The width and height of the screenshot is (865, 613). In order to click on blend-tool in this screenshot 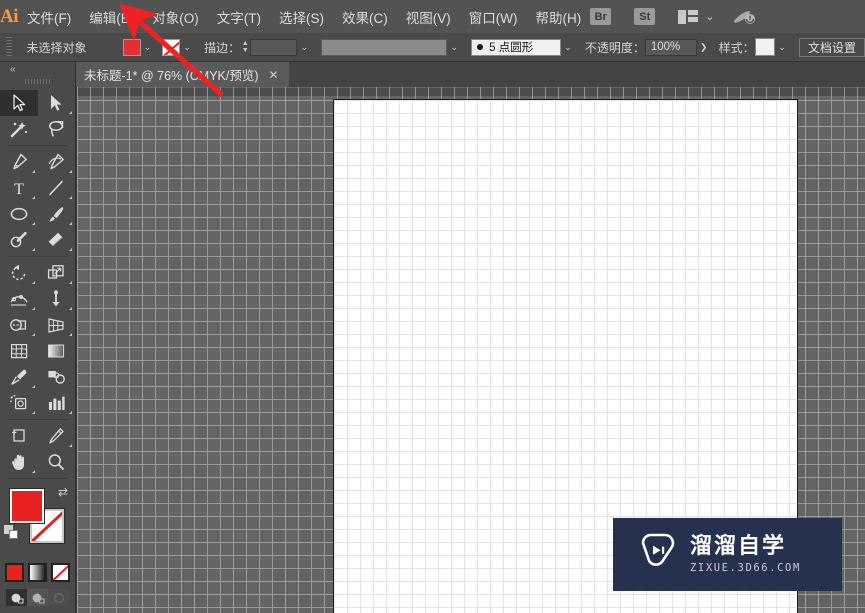, I will do `click(57, 377)`.